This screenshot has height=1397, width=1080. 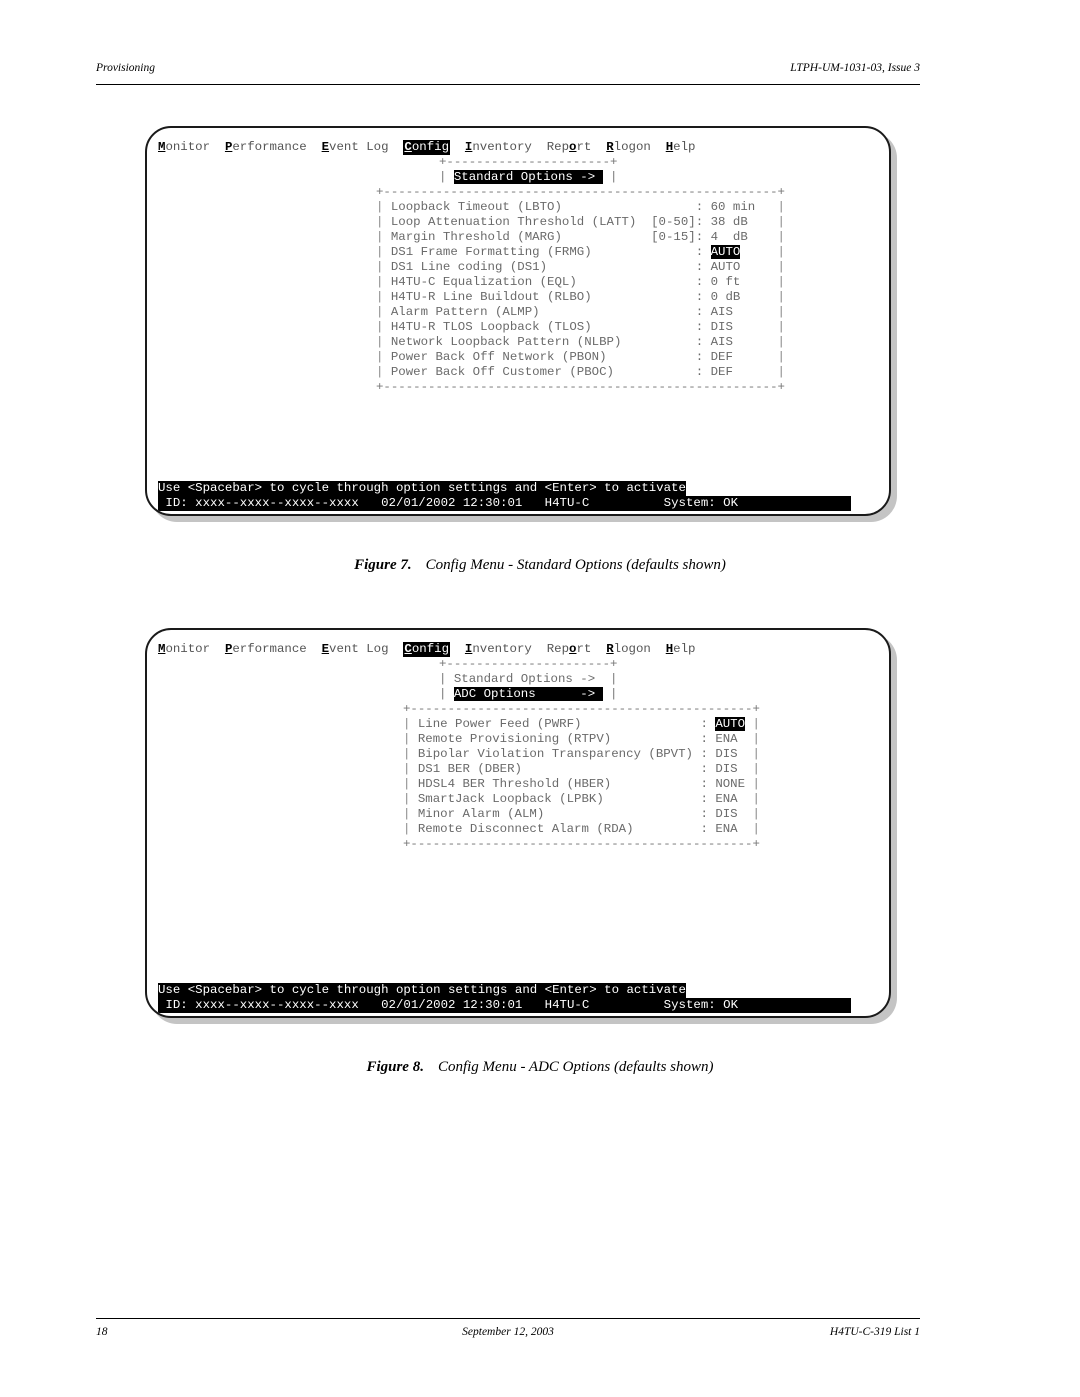 What do you see at coordinates (528, 694) in the screenshot?
I see `submenu-item: ADC Options ->` at bounding box center [528, 694].